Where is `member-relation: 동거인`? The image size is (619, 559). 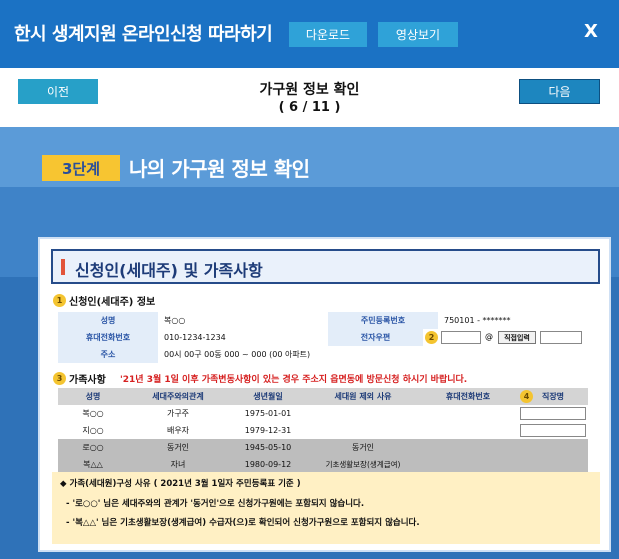 member-relation: 동거인 is located at coordinates (178, 447).